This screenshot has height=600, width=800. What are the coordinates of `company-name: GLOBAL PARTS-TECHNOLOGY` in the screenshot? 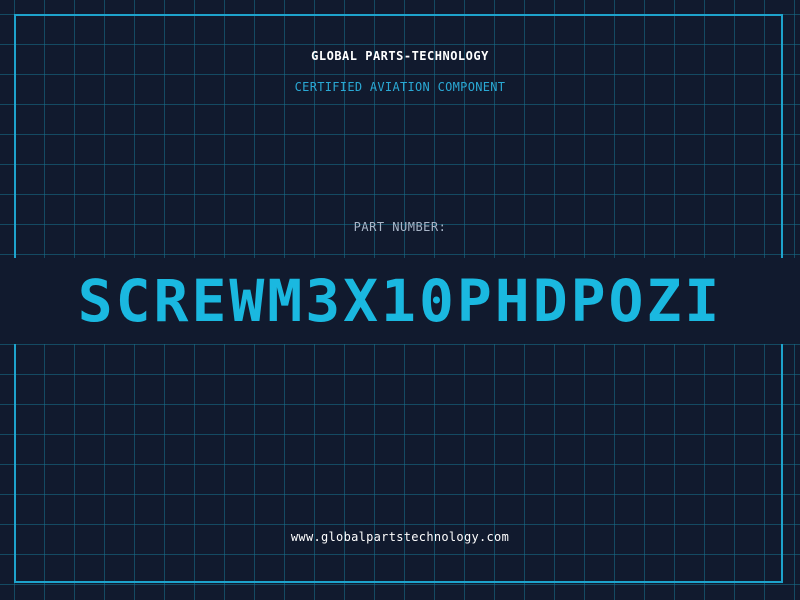 It's located at (400, 56).